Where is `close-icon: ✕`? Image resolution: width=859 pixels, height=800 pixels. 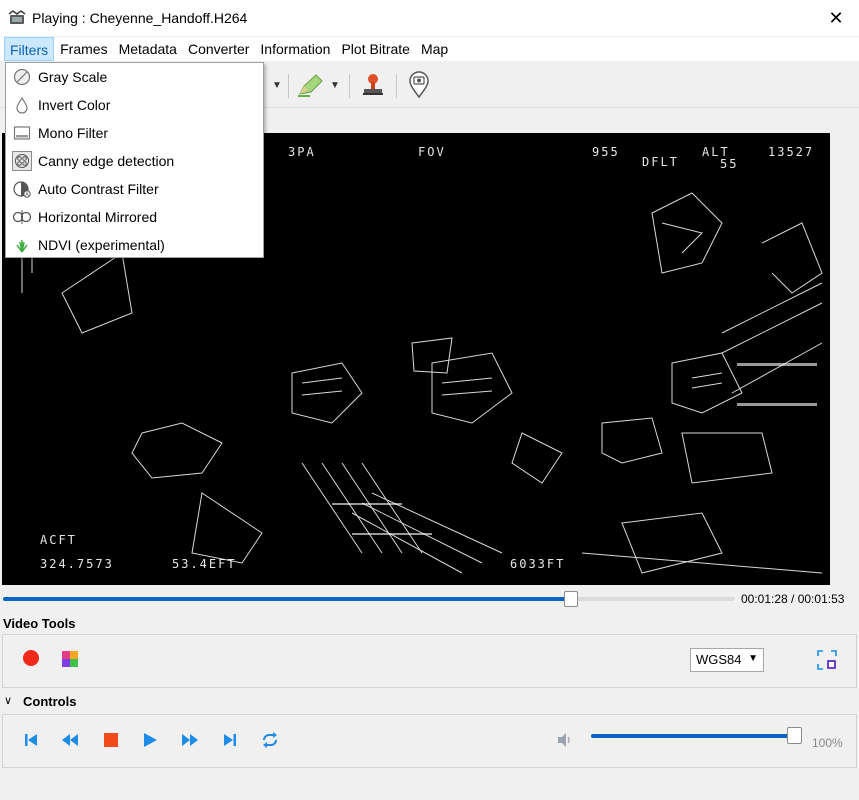
close-icon: ✕ is located at coordinates (836, 17).